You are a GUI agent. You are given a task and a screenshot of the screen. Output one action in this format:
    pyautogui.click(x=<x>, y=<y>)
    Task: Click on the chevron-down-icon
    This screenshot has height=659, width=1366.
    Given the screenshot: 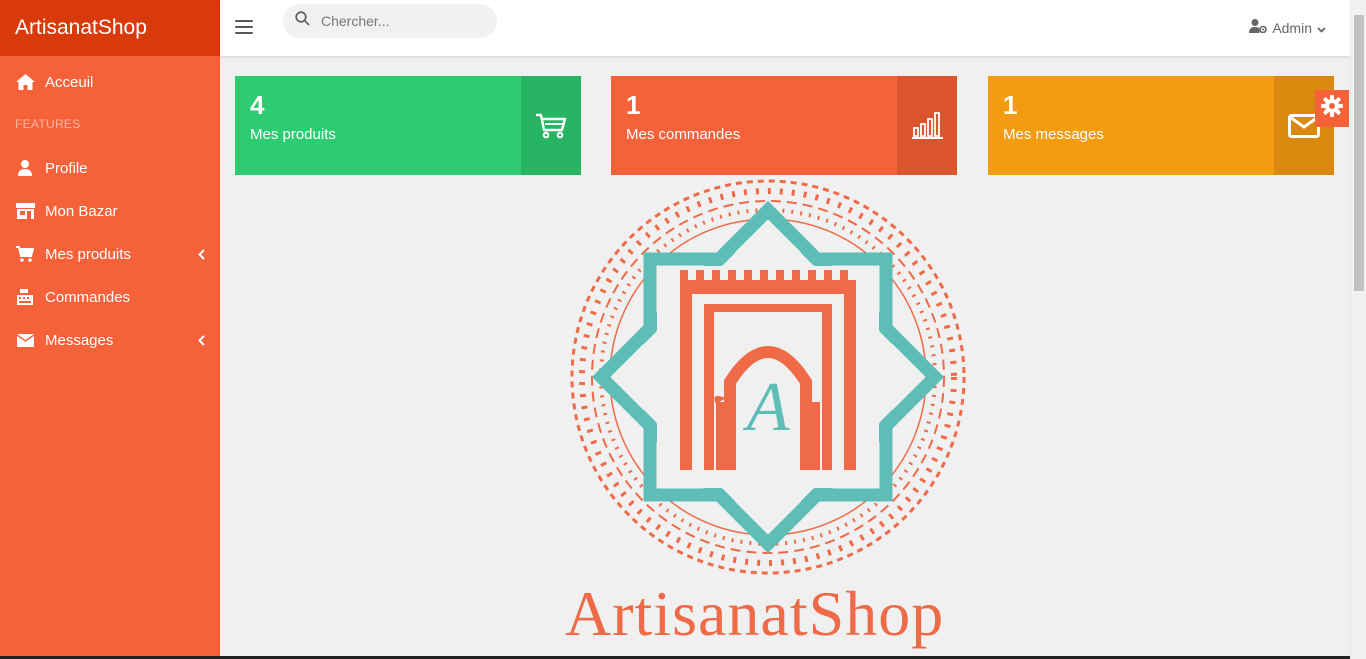 What is the action you would take?
    pyautogui.click(x=1321, y=28)
    